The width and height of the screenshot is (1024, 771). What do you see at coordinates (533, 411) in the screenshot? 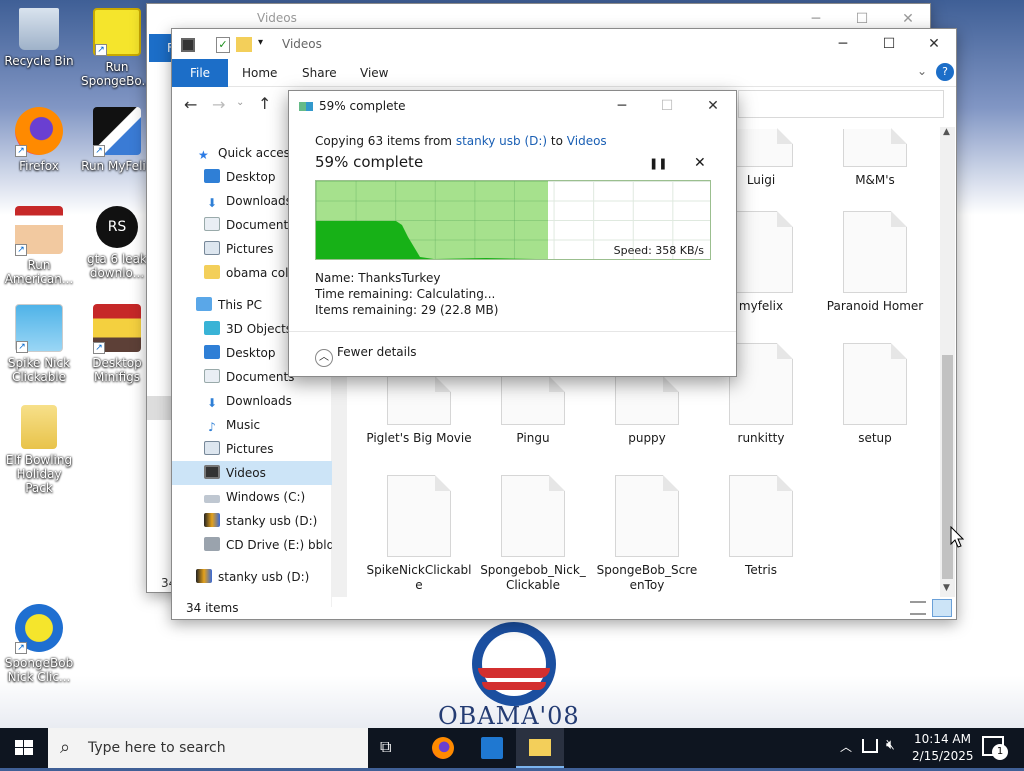
I see `file-pingu: Pingu` at bounding box center [533, 411].